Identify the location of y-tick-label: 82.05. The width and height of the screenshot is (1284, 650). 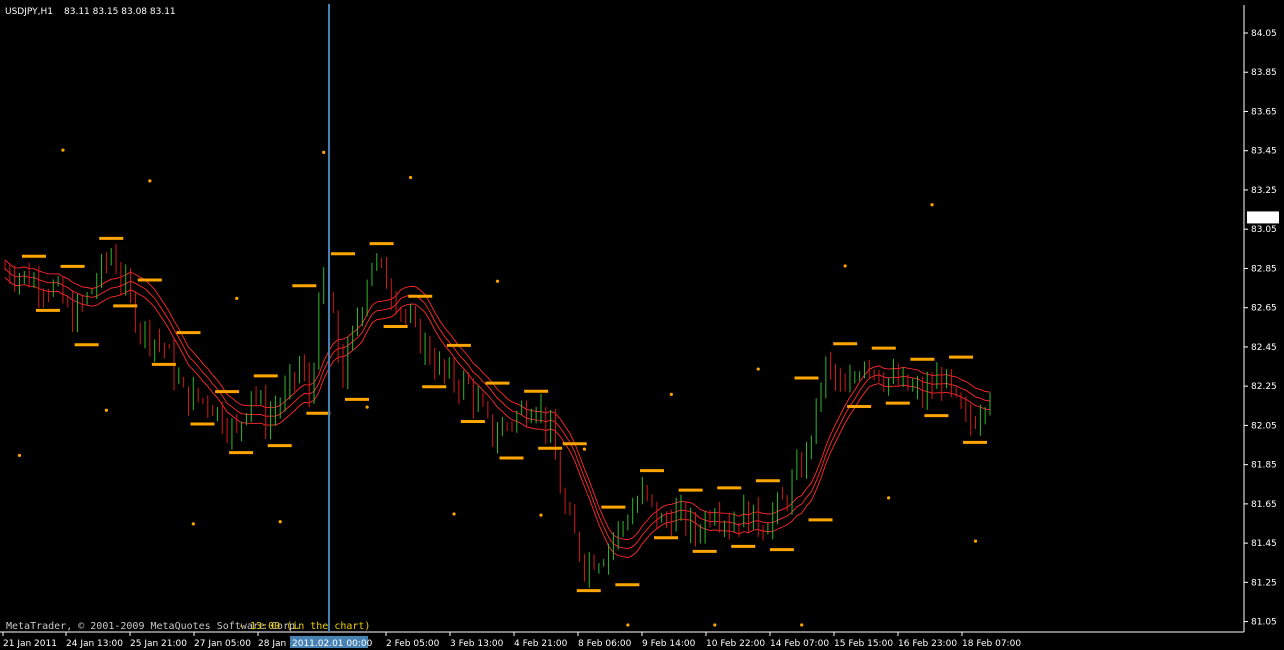
(1264, 426).